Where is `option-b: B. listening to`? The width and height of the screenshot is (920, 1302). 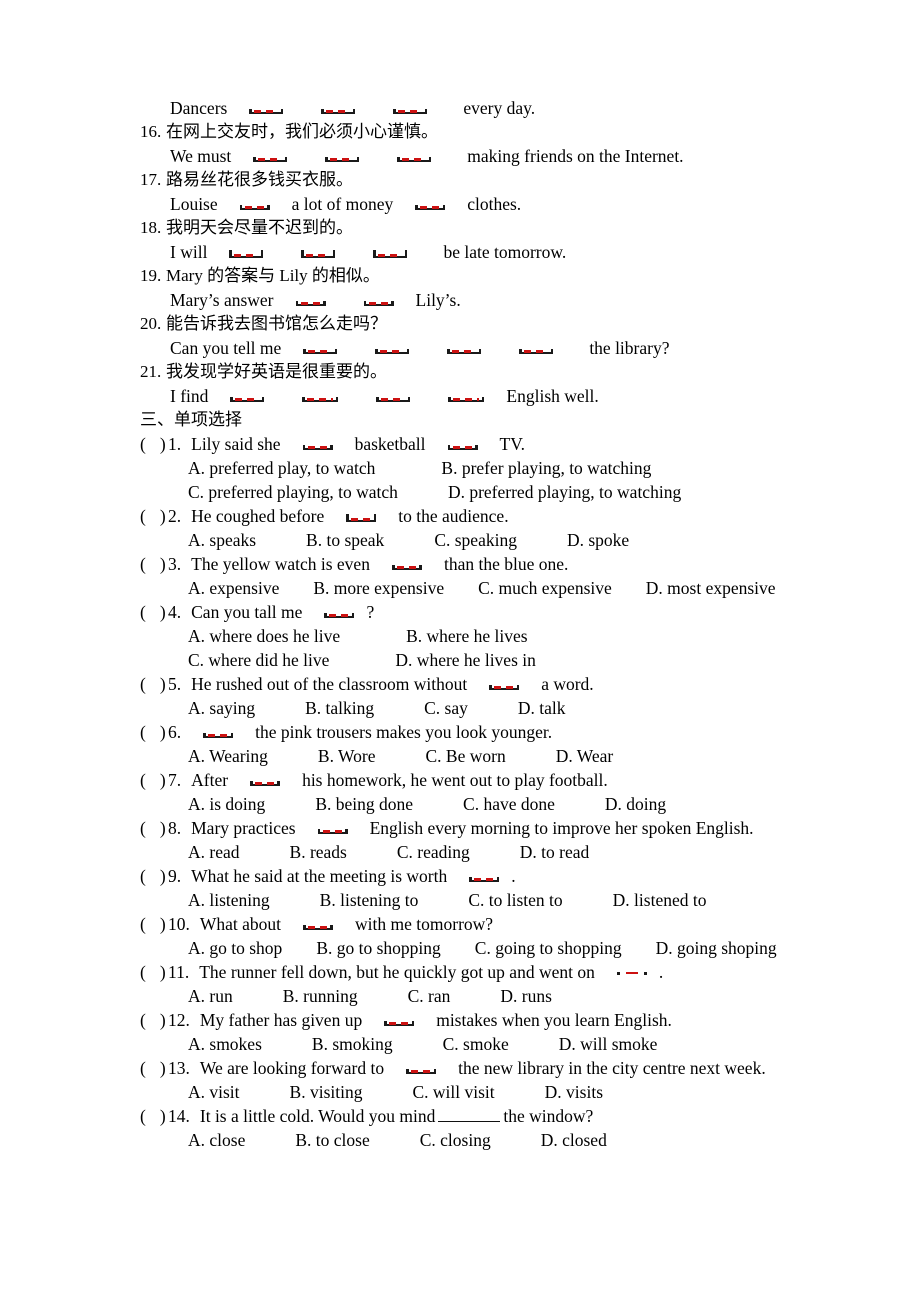 option-b: B. listening to is located at coordinates (369, 900).